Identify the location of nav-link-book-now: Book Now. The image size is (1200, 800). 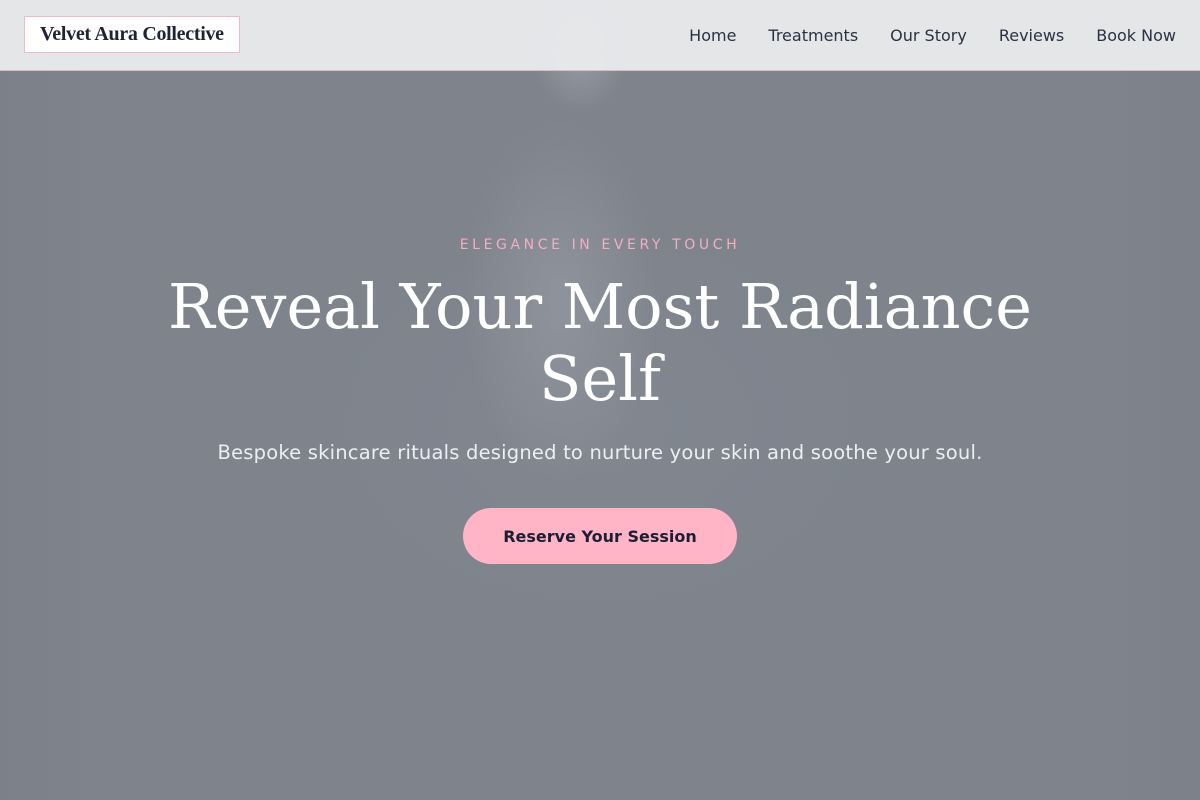
(1136, 35).